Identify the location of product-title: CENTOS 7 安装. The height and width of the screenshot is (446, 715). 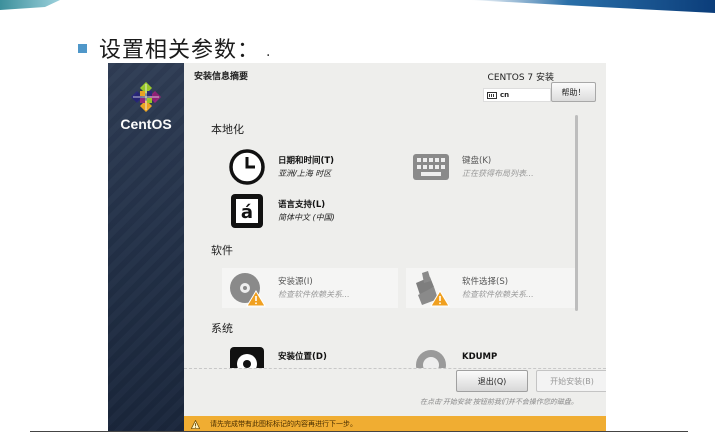
(520, 78).